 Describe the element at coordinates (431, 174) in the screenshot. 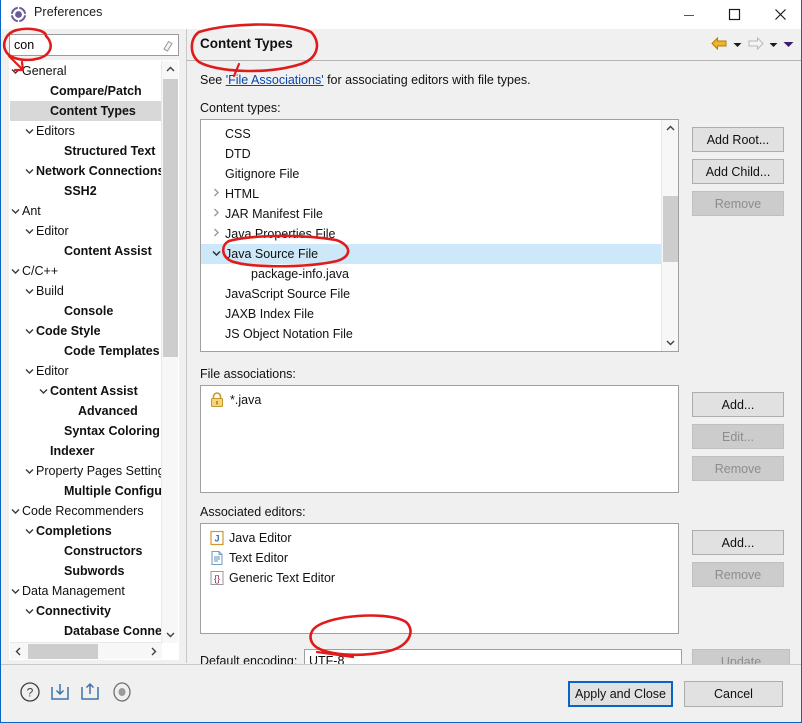

I see `content-type-row: Gitignore File` at that location.